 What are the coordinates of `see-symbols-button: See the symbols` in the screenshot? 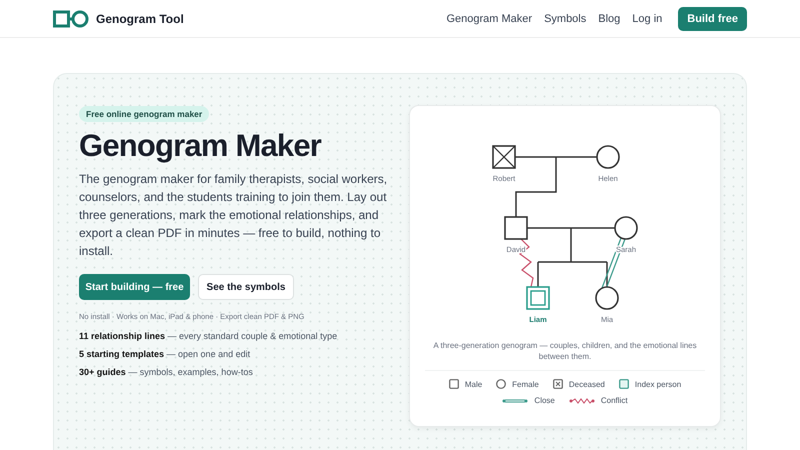 It's located at (246, 287).